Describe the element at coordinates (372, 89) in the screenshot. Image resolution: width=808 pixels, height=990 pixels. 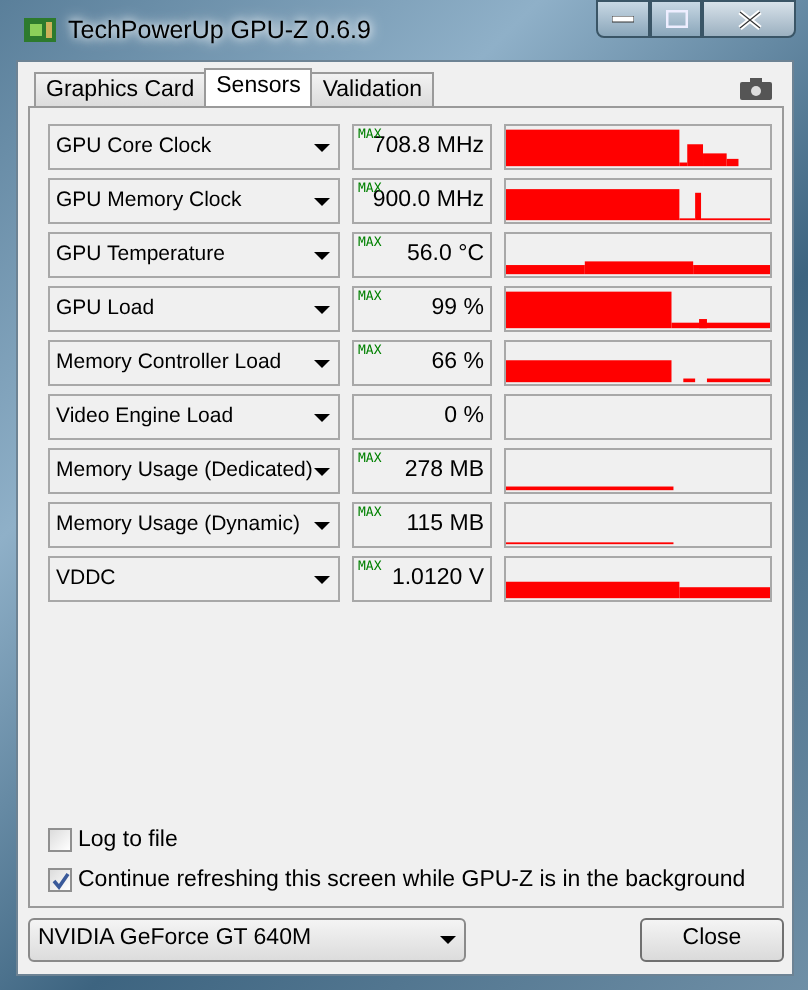
I see `tab: Validation` at that location.